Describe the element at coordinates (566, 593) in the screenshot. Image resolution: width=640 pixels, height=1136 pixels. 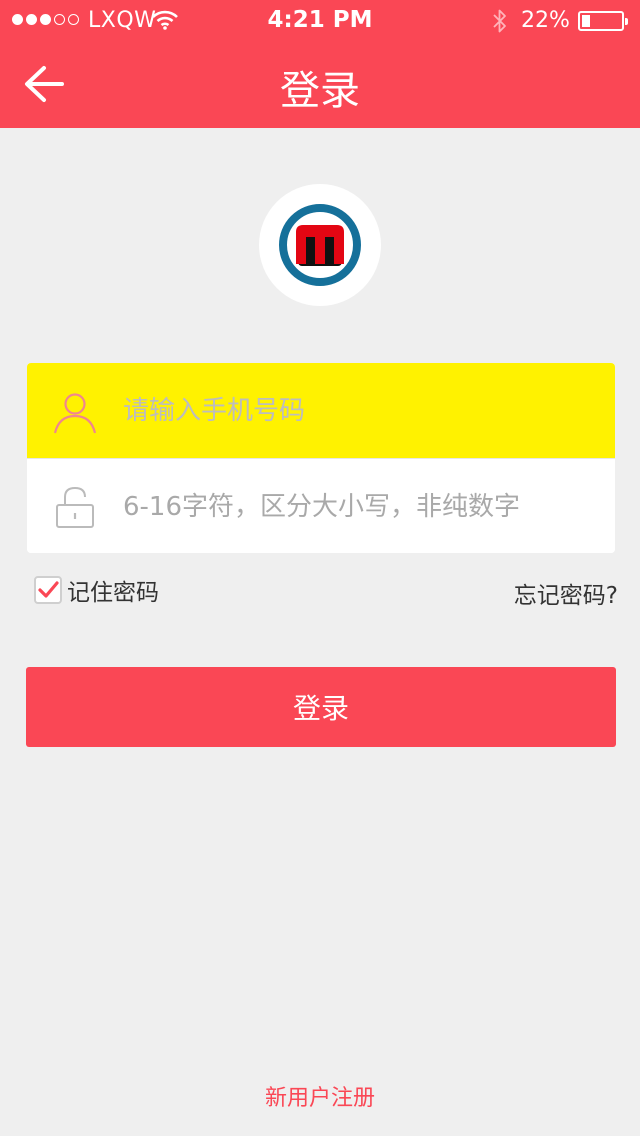
I see `forgot-password-link: 忘记密码?` at that location.